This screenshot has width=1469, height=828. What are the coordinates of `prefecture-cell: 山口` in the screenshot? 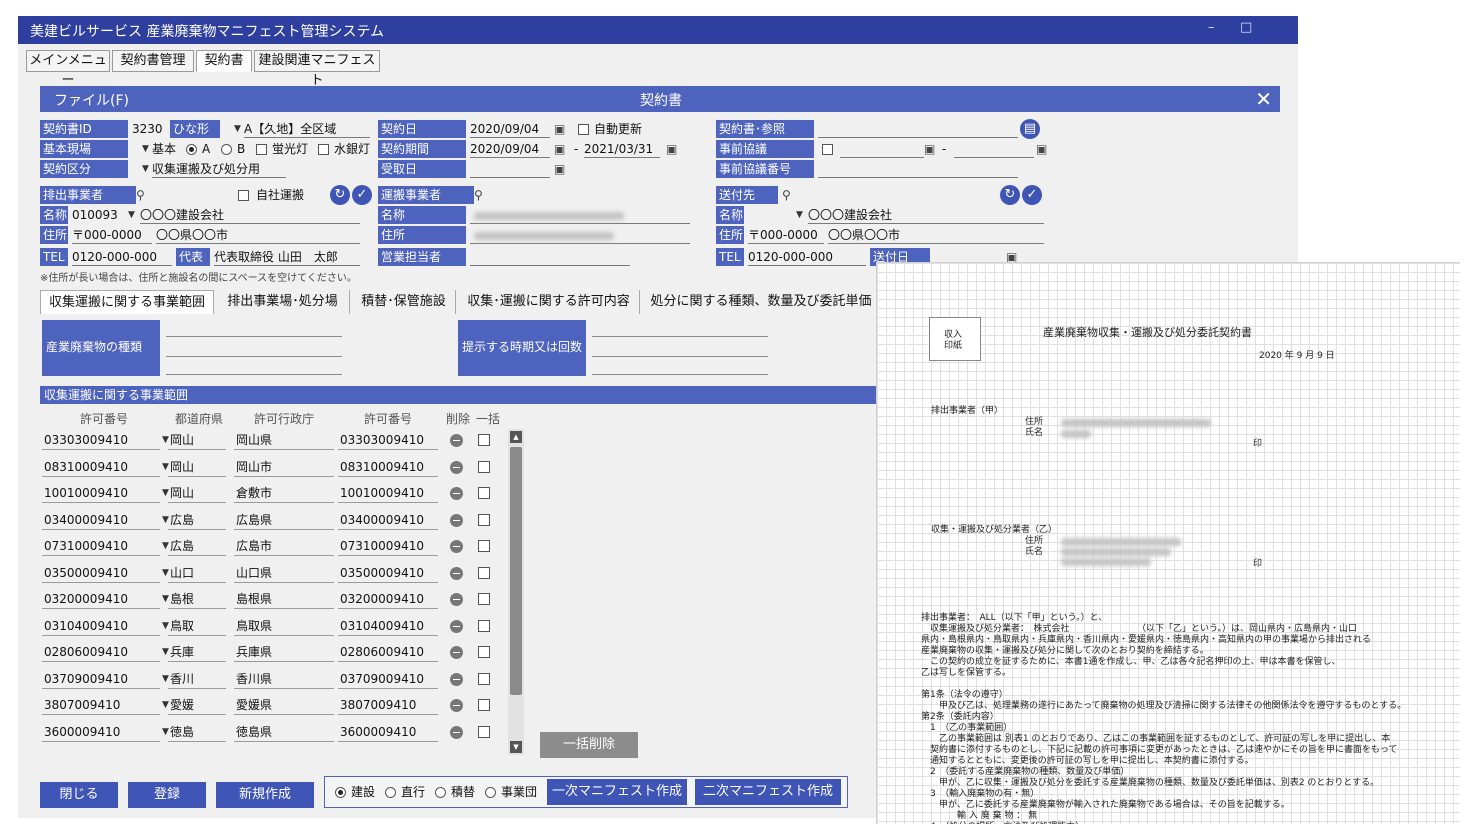 It's located at (197, 573).